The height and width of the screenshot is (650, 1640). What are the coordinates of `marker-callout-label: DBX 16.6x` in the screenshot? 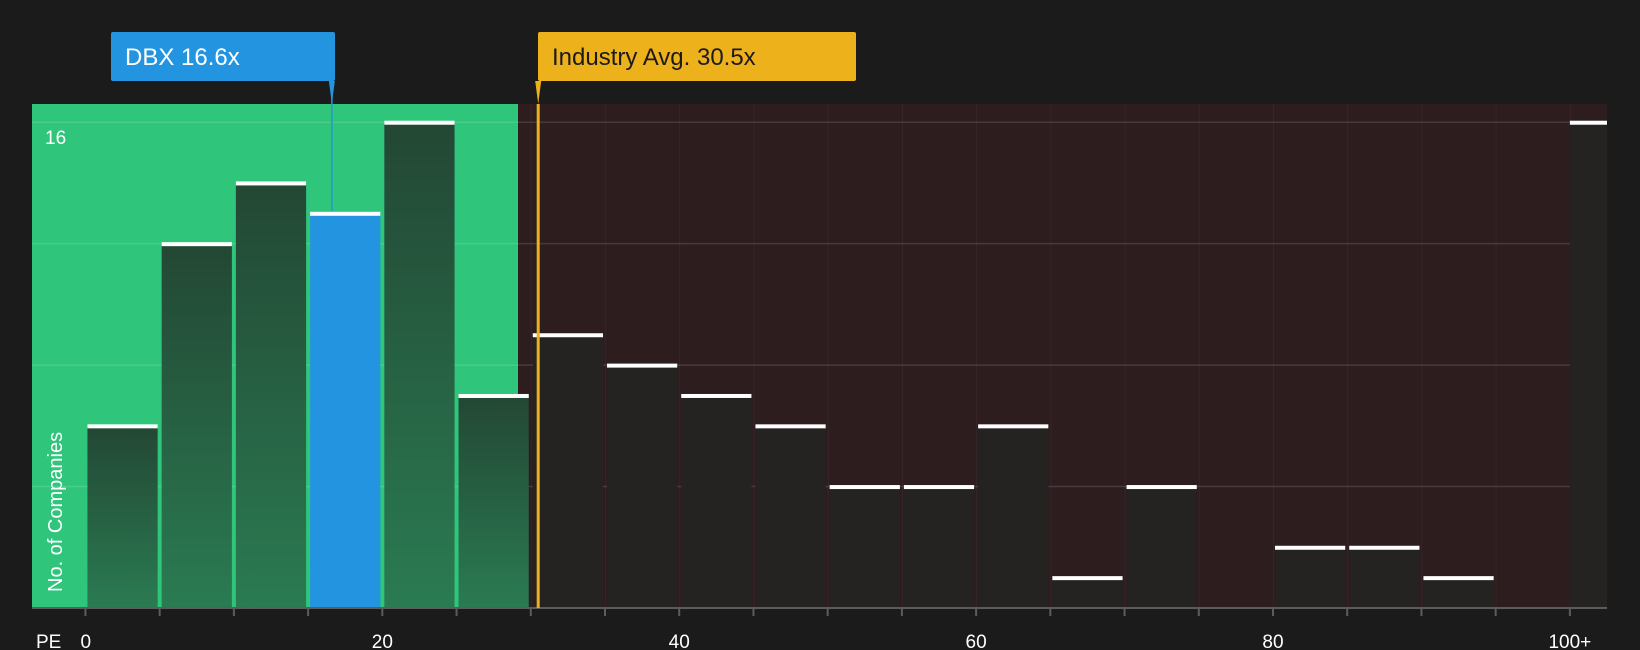 It's located at (182, 57).